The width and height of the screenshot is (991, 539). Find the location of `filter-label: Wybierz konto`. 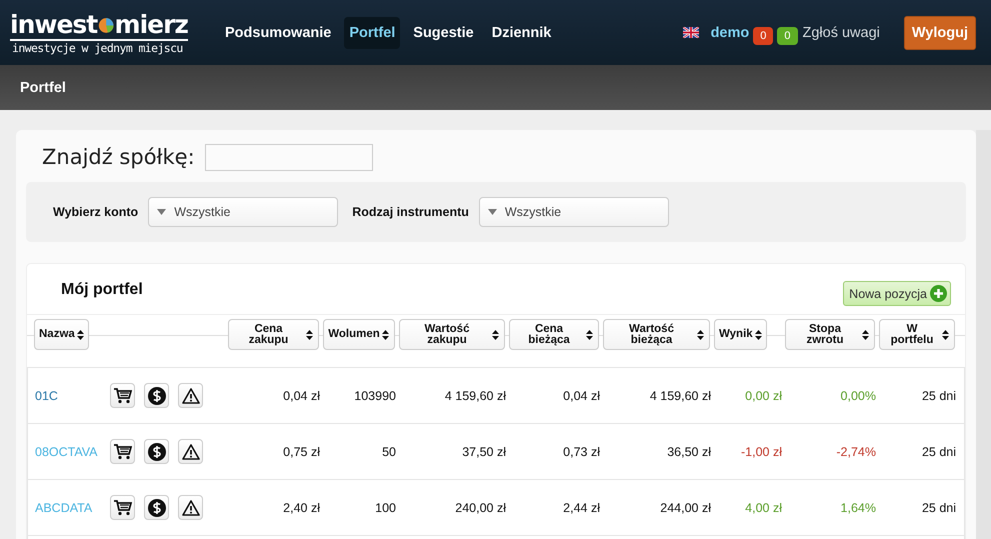

filter-label: Wybierz konto is located at coordinates (95, 212).